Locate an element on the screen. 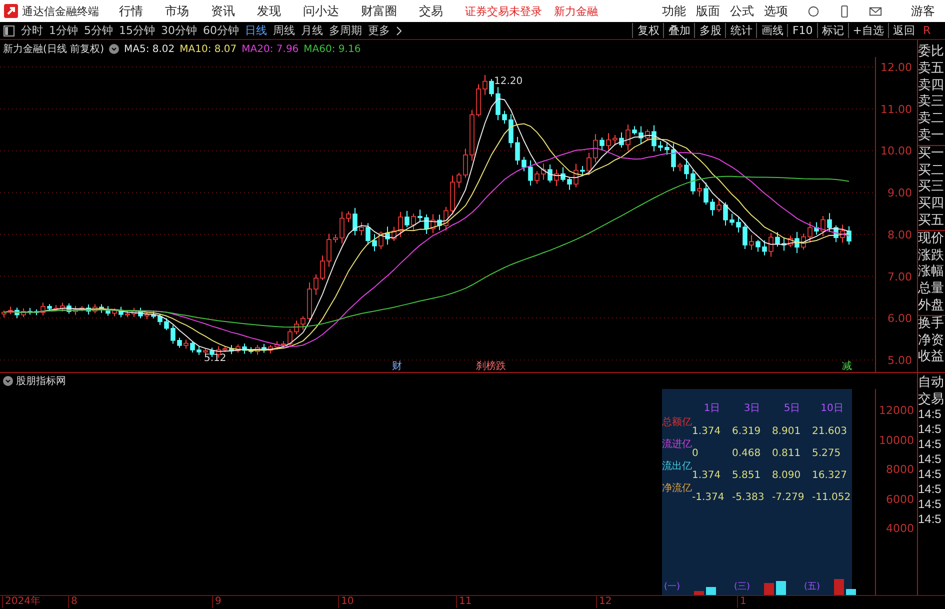 This screenshot has width=945, height=609. menu-item: 功能 is located at coordinates (674, 11).